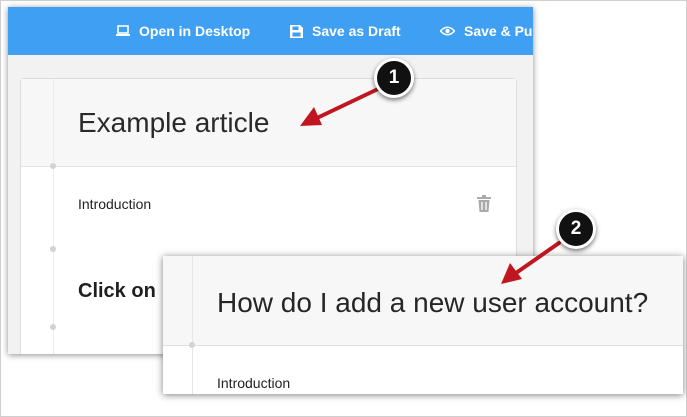 The image size is (687, 417). I want to click on callout-marker-1: 1, so click(394, 78).